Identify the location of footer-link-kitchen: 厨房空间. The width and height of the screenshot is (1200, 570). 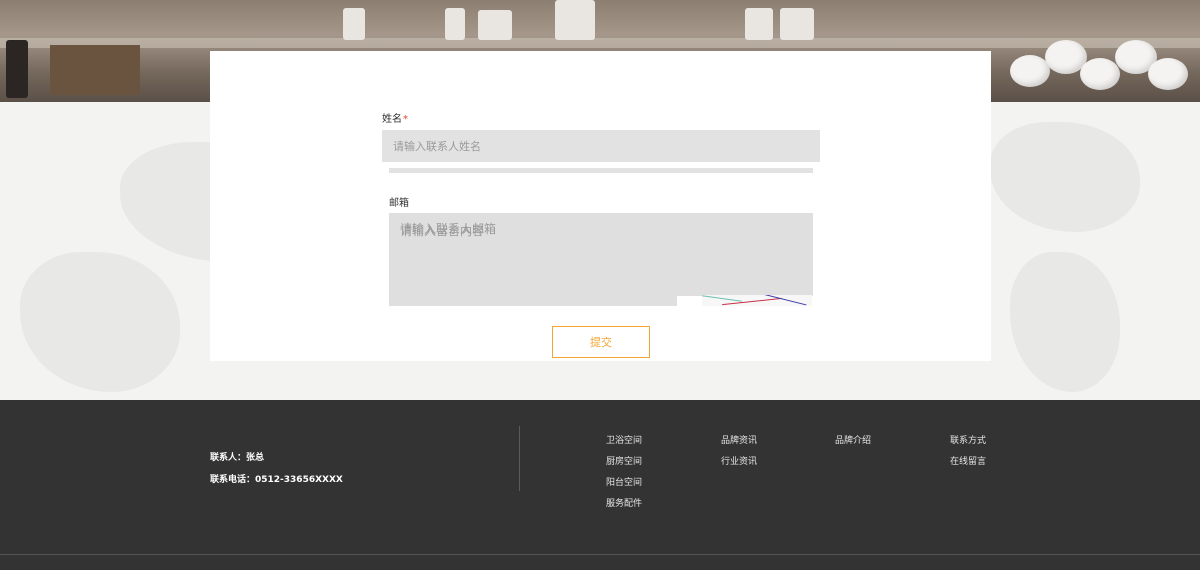
(646, 467).